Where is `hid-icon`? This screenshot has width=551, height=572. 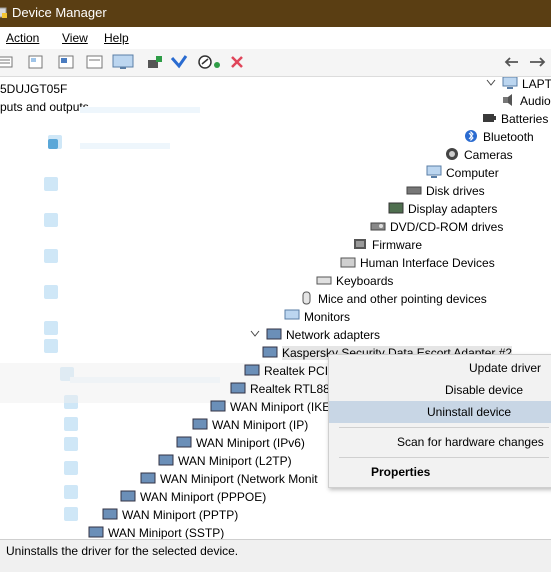
hid-icon is located at coordinates (348, 262).